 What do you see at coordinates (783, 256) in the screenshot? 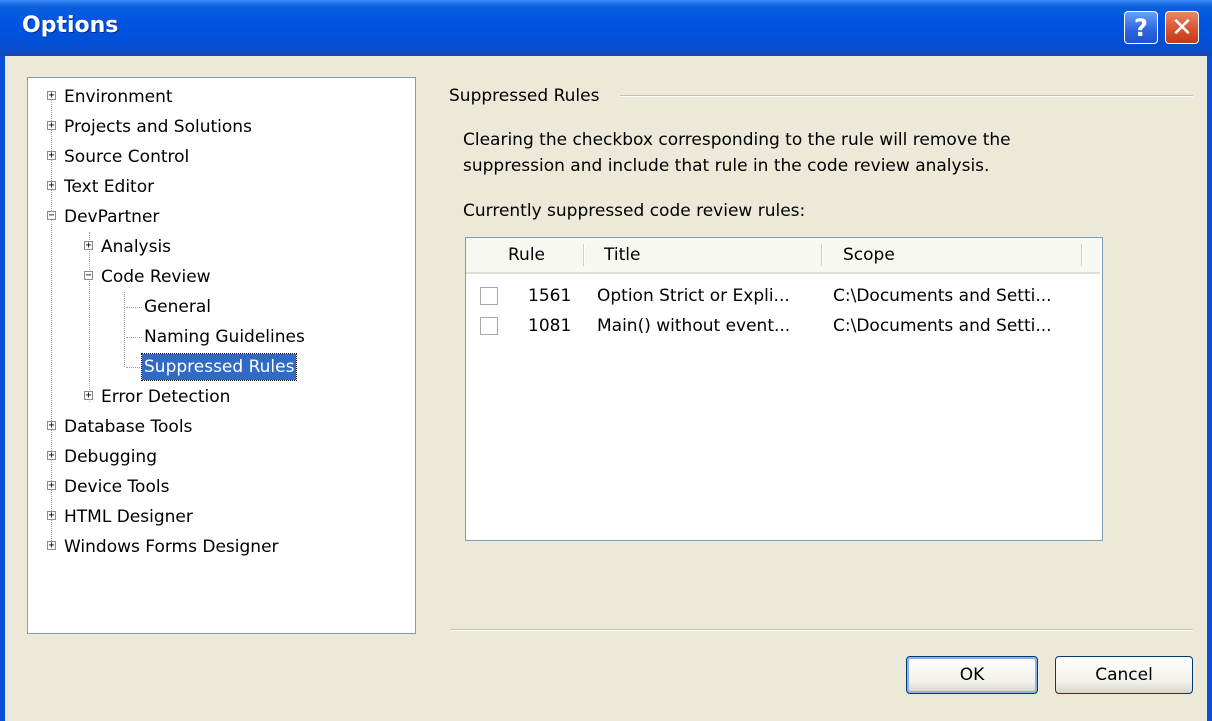
I see `list-header: Rule Title Scope` at bounding box center [783, 256].